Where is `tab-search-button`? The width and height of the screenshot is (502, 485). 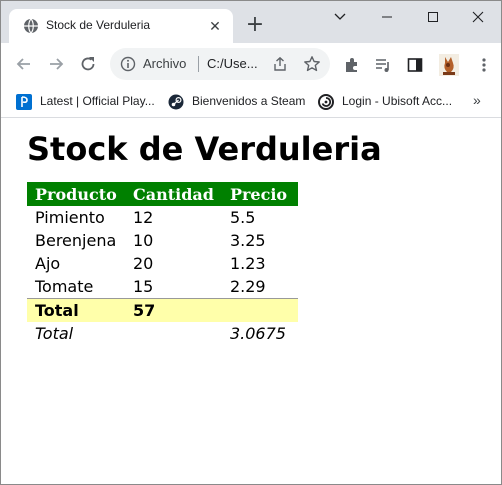
tab-search-button is located at coordinates (340, 17).